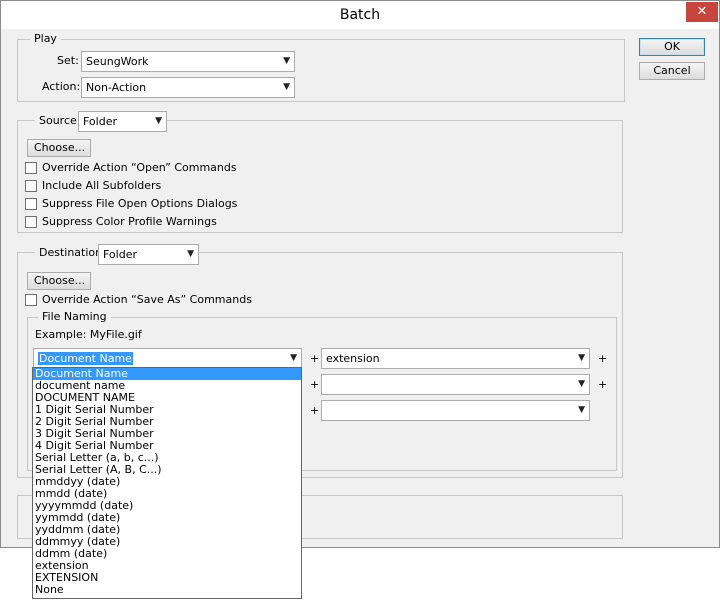 The width and height of the screenshot is (720, 603). I want to click on source-value: Folder, so click(100, 121).